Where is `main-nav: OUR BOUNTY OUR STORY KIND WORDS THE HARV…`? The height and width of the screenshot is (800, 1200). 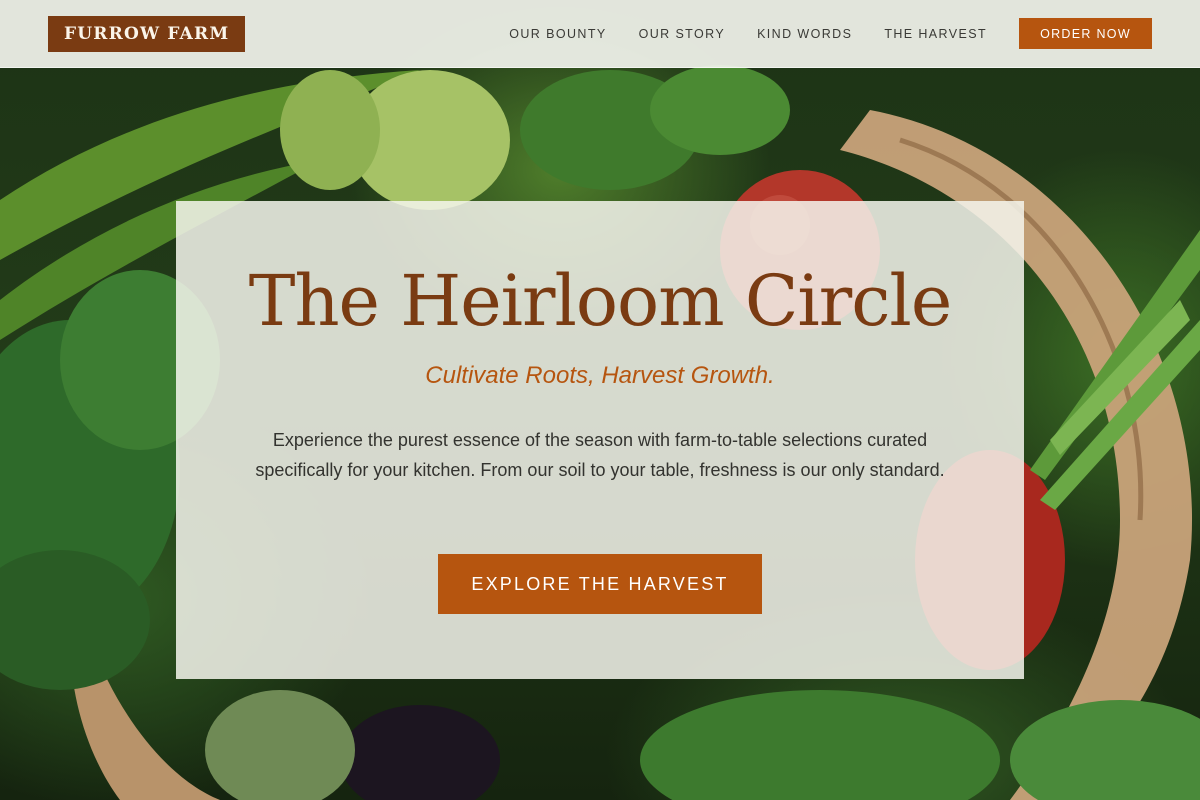
main-nav: OUR BOUNTY OUR STORY KIND WORDS THE HARV… is located at coordinates (748, 34).